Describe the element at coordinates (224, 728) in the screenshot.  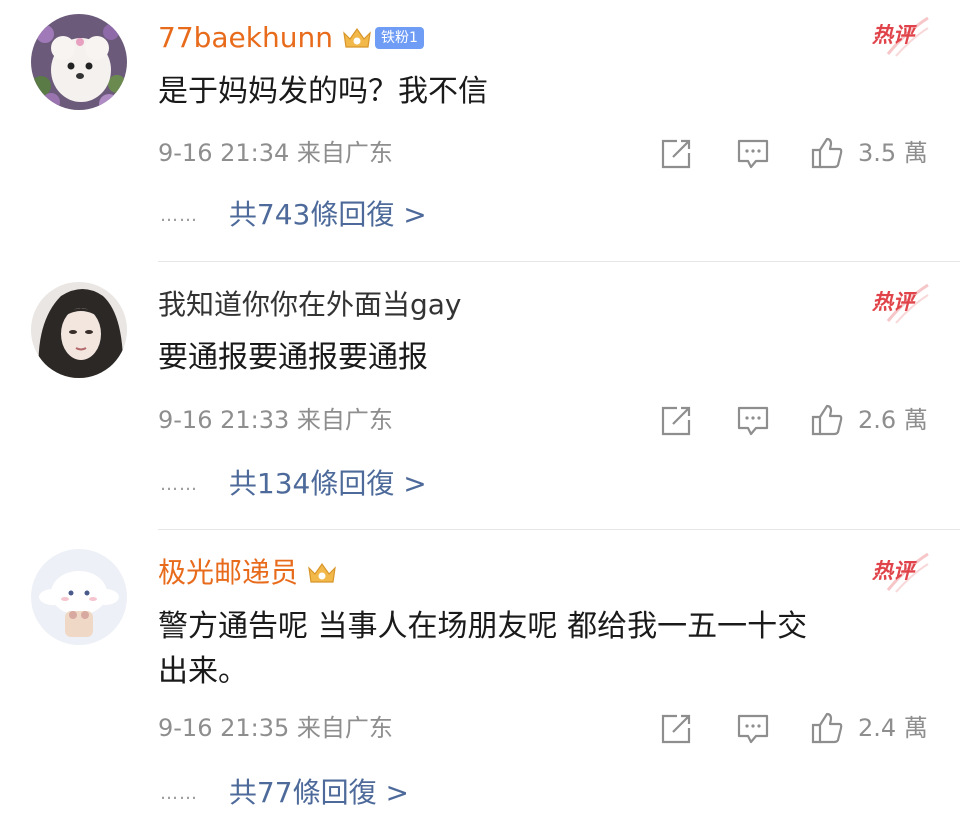
I see `timestamp: 9-16 21:35` at that location.